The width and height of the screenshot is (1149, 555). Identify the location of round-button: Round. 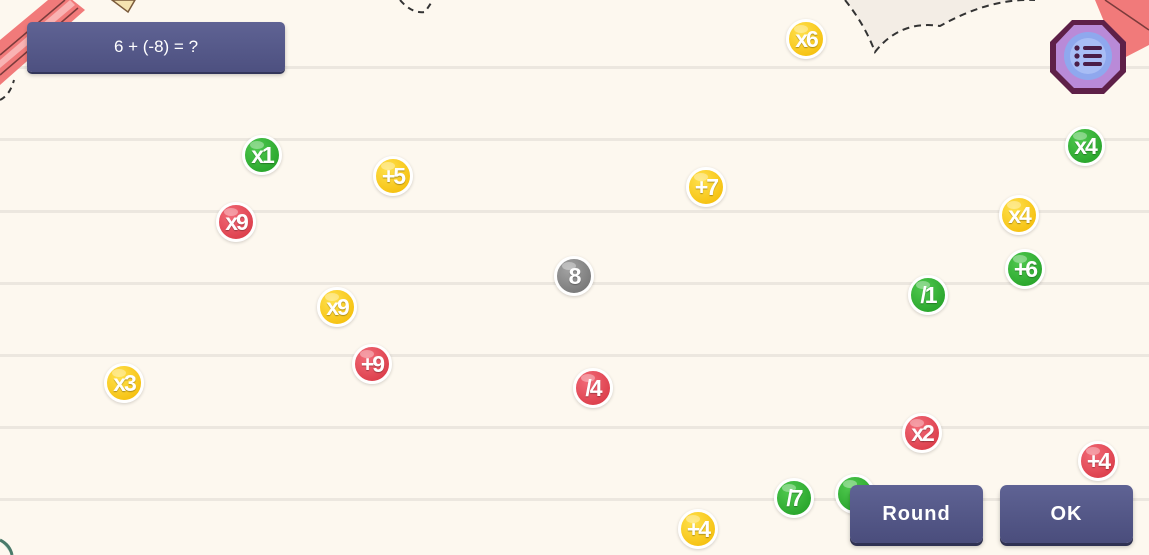
(916, 514).